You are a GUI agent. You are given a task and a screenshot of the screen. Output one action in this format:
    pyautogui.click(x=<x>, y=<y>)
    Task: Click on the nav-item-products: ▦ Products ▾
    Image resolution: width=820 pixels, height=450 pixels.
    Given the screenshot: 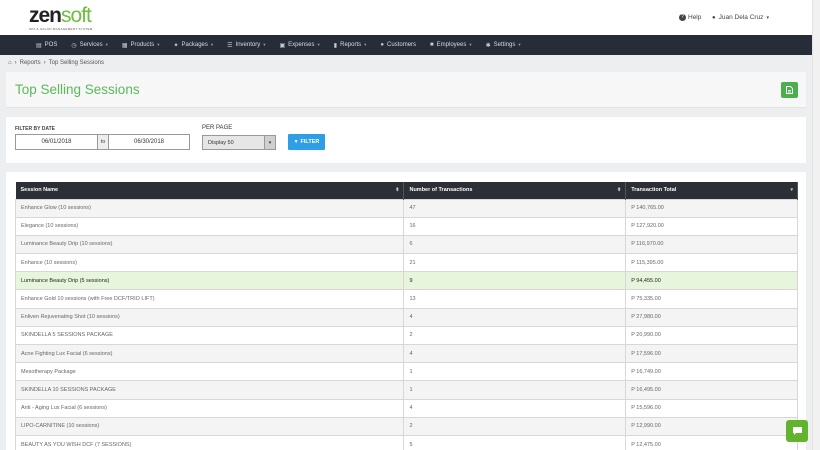 What is the action you would take?
    pyautogui.click(x=141, y=45)
    